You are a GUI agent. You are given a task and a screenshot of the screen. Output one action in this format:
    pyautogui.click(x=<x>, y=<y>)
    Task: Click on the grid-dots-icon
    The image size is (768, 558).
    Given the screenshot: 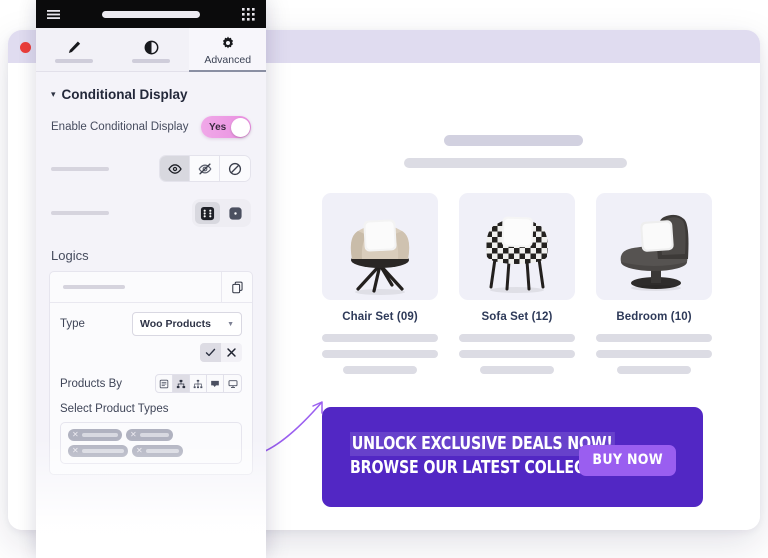 What is the action you would take?
    pyautogui.click(x=207, y=213)
    